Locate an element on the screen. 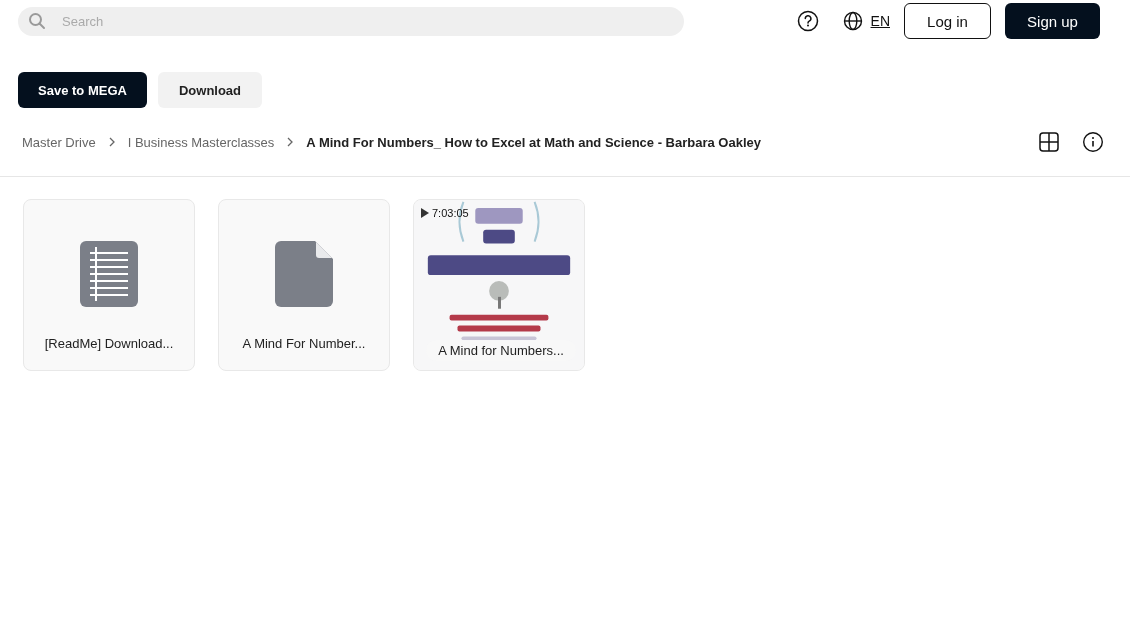 This screenshot has width=1130, height=625. breadcrumb-item: I Business Masterclasses is located at coordinates (201, 142).